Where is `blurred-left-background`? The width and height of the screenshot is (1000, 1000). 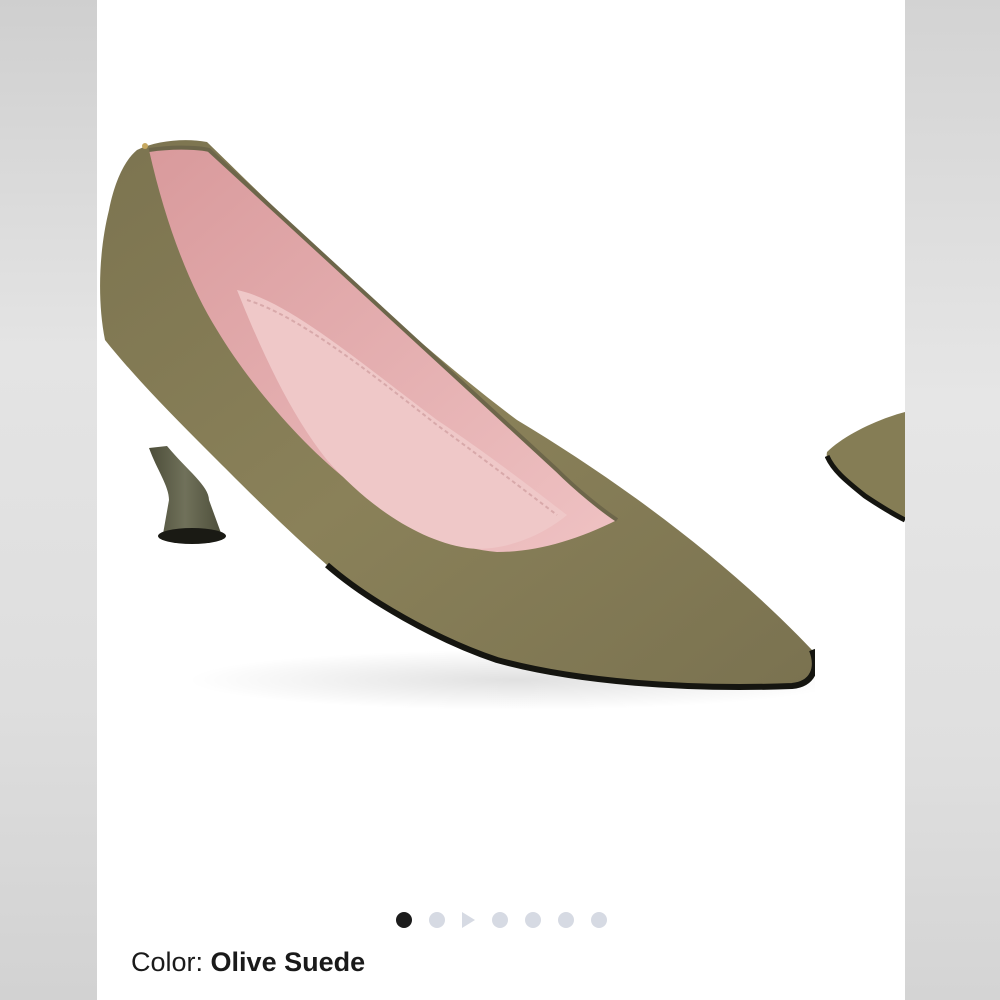 blurred-left-background is located at coordinates (48, 500).